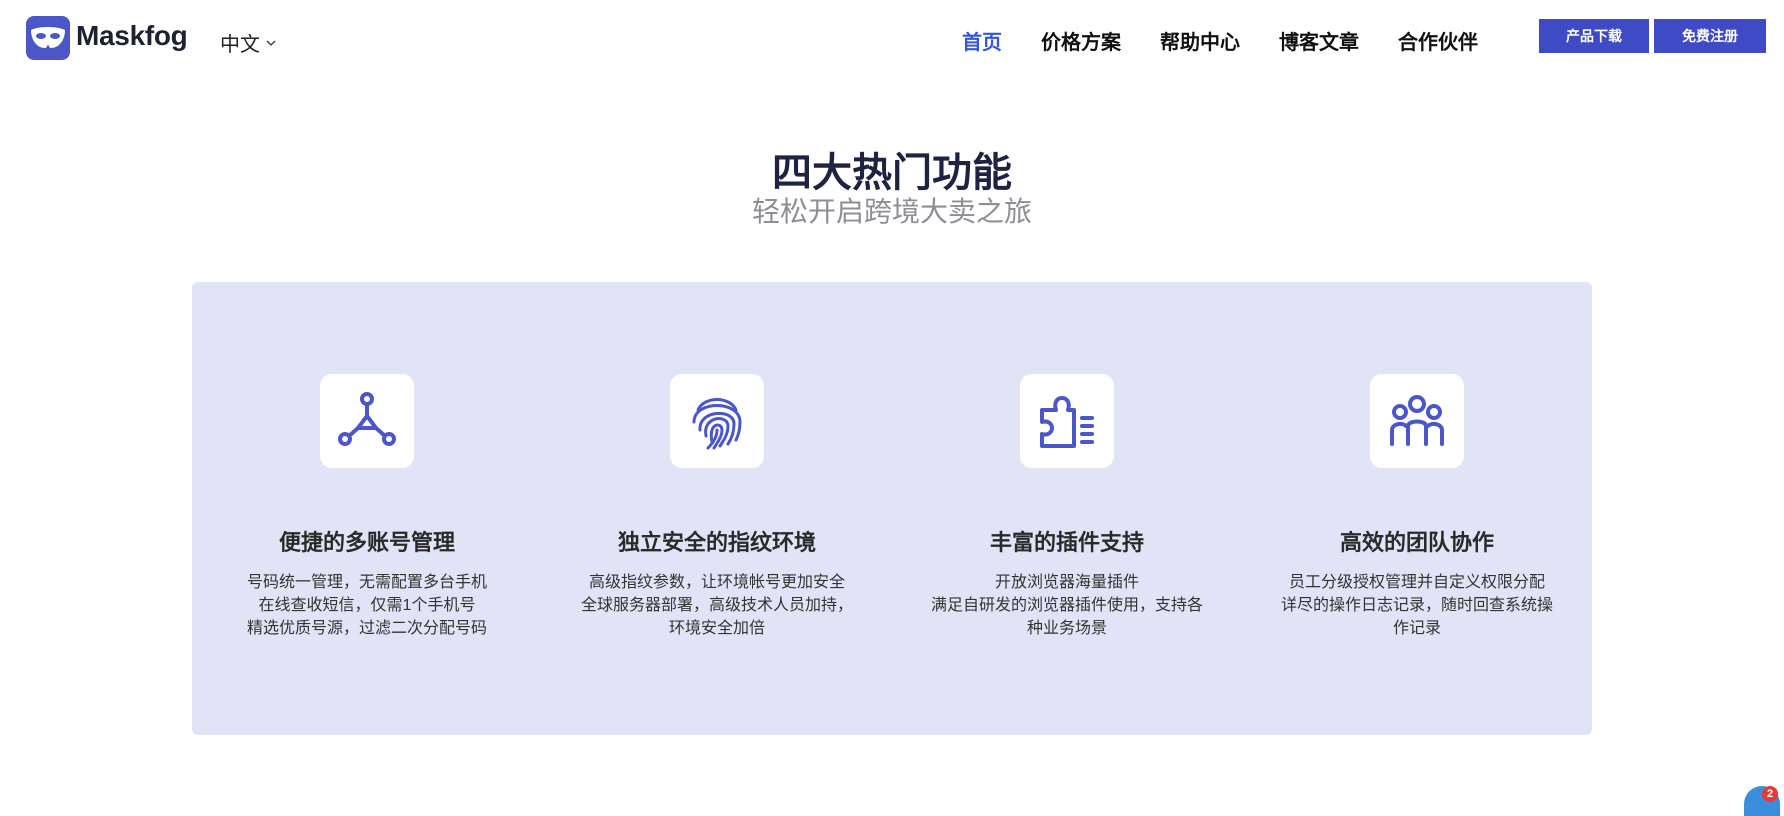 This screenshot has width=1784, height=816. Describe the element at coordinates (132, 36) in the screenshot. I see `brand-name: Maskfog` at that location.